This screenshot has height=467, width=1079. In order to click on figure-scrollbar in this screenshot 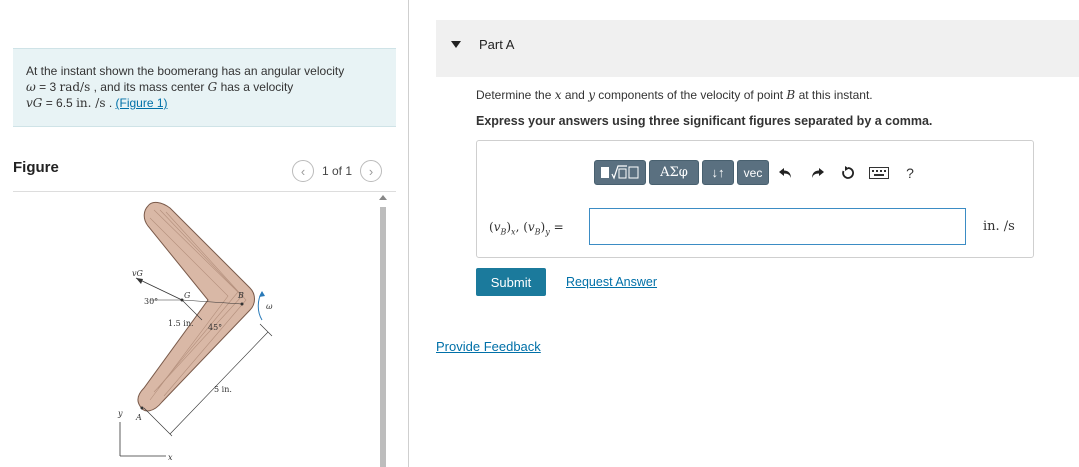, I will do `click(383, 330)`.